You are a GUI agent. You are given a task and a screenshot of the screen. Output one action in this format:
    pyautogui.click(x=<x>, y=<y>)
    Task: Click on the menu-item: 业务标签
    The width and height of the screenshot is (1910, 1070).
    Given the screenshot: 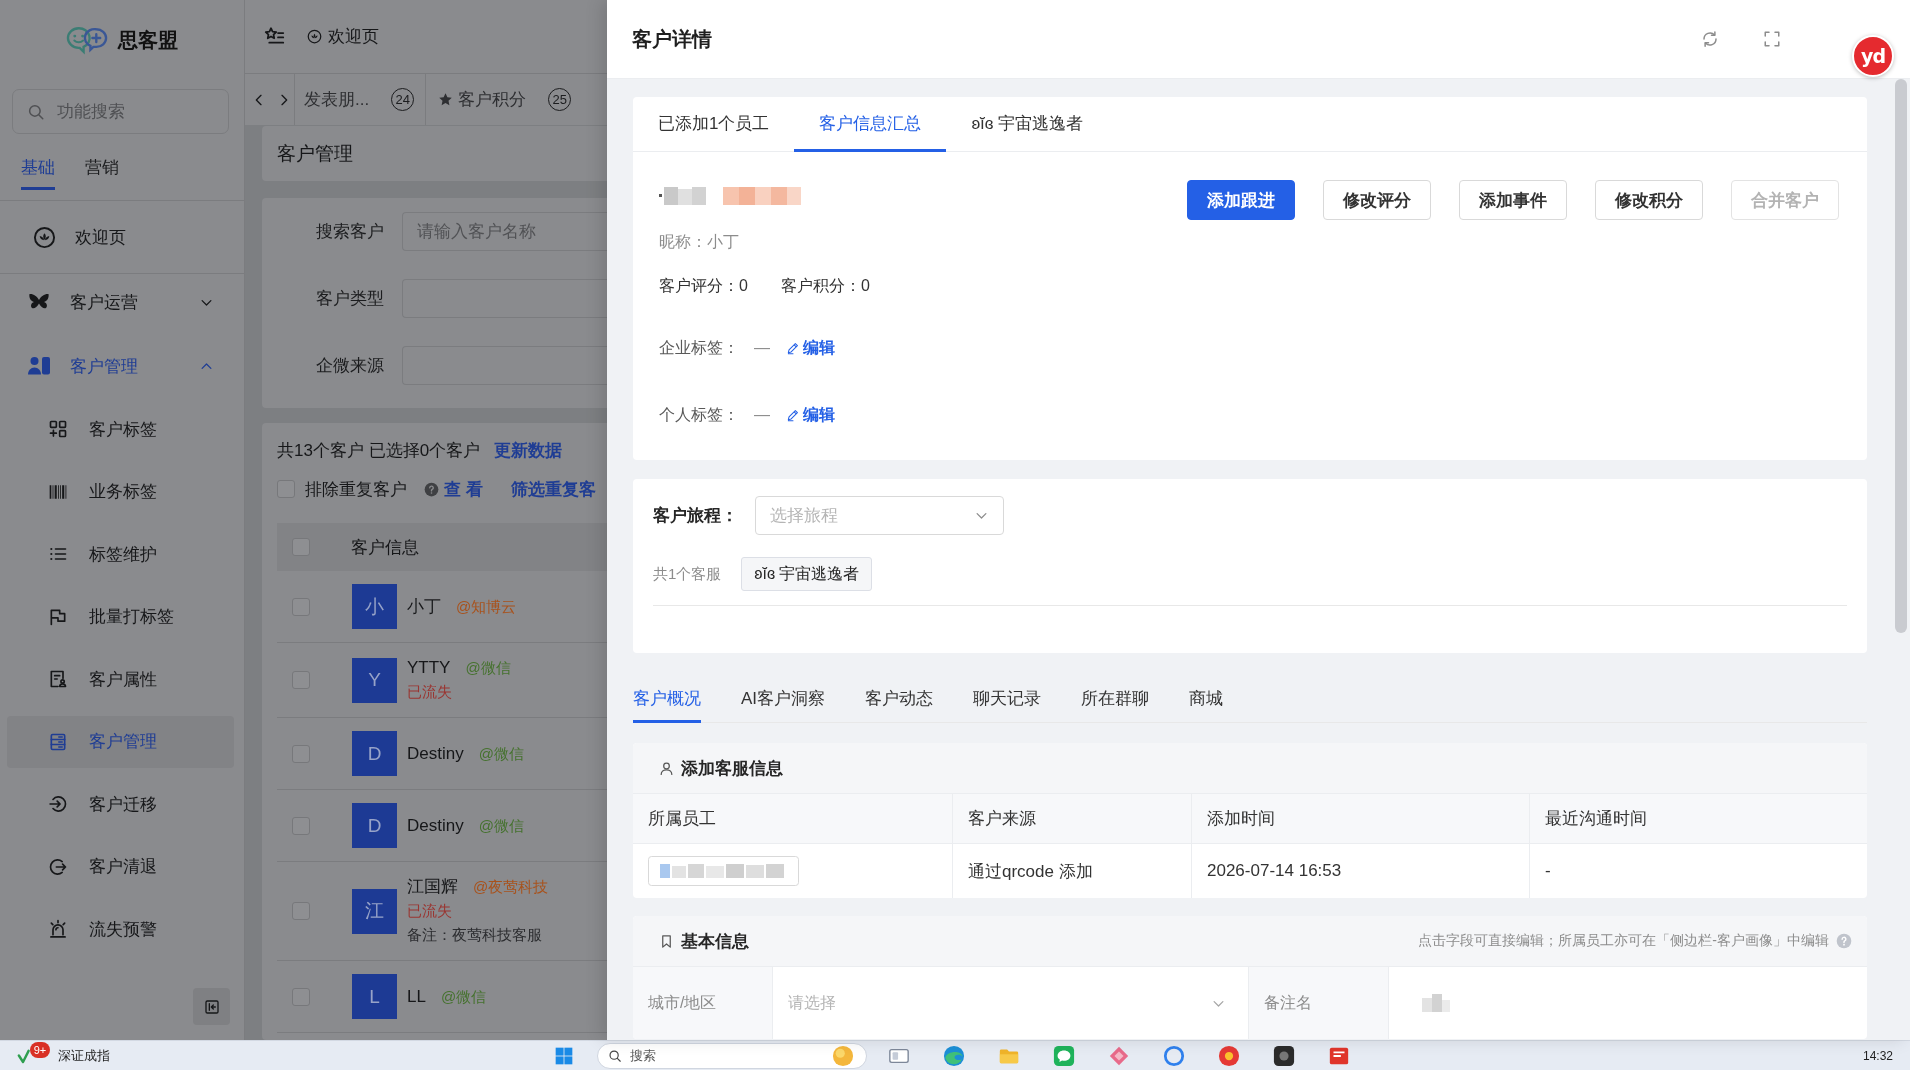 What is the action you would take?
    pyautogui.click(x=120, y=491)
    